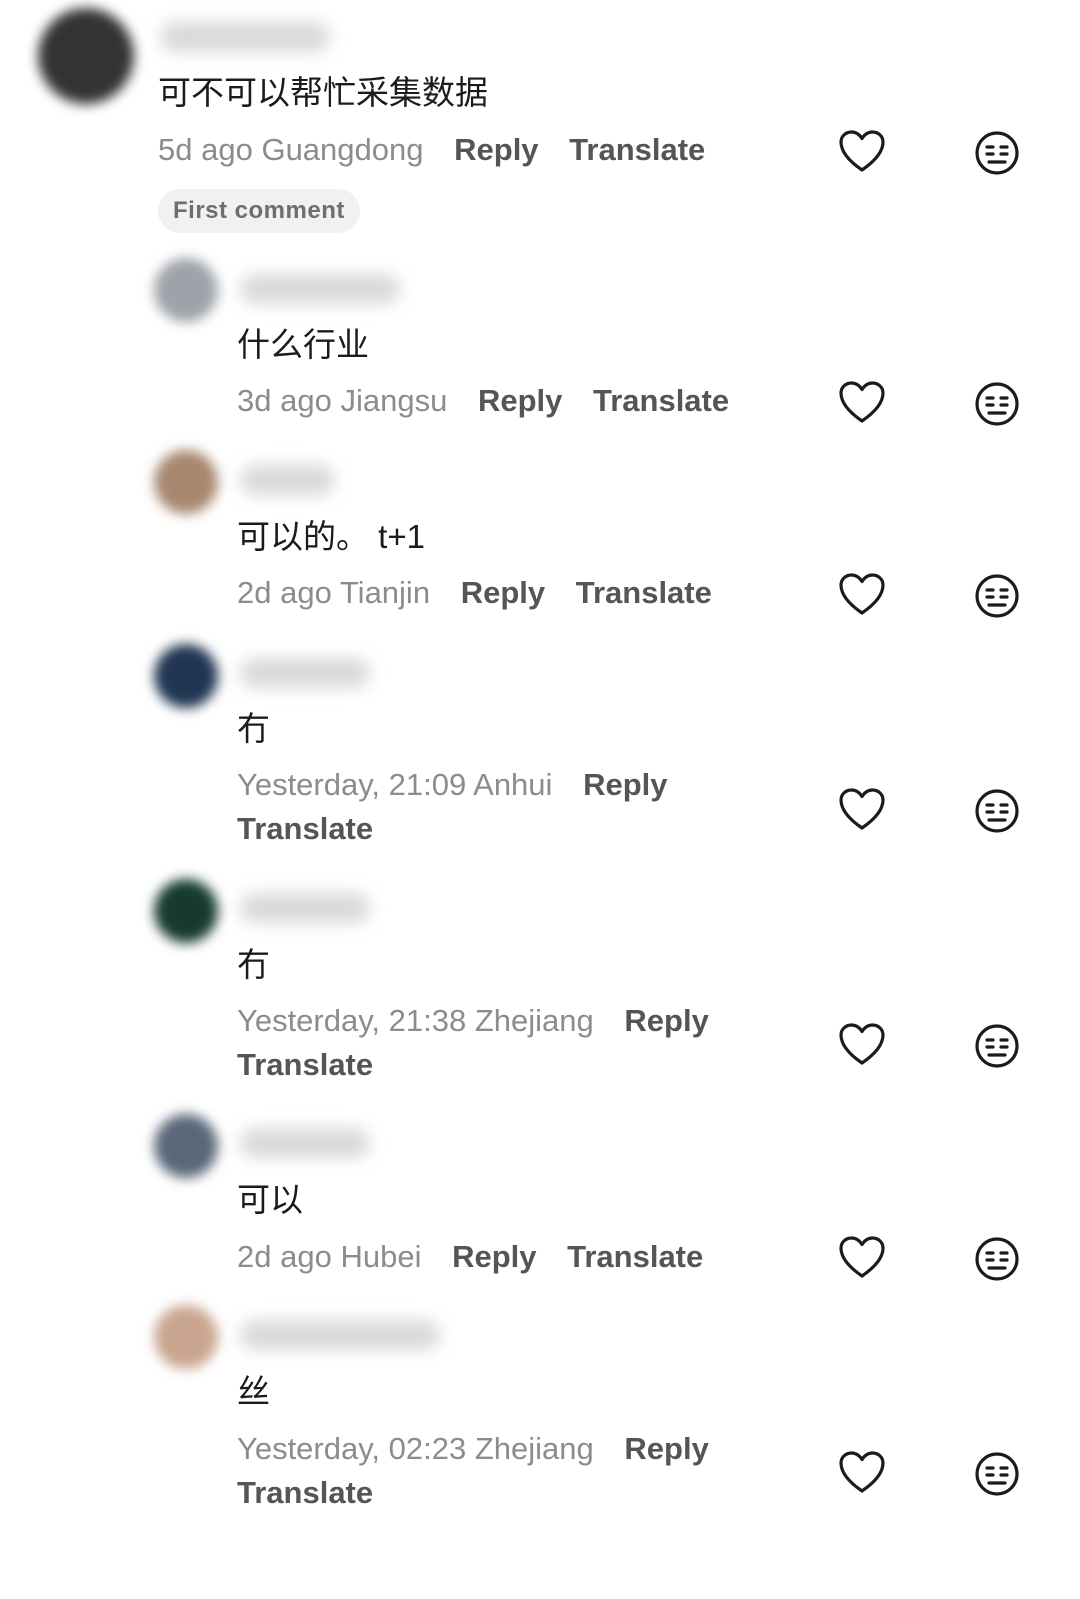 The width and height of the screenshot is (1080, 1599). I want to click on comment-time: Yesterday, 21:09, so click(352, 784).